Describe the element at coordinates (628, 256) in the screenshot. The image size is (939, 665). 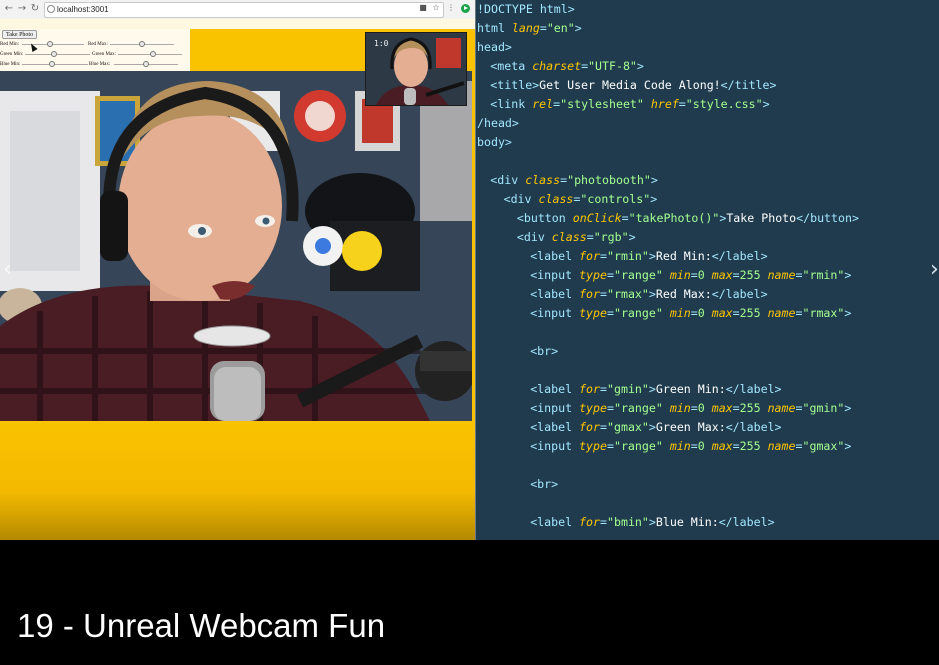
I see `code-token: "rmin"` at that location.